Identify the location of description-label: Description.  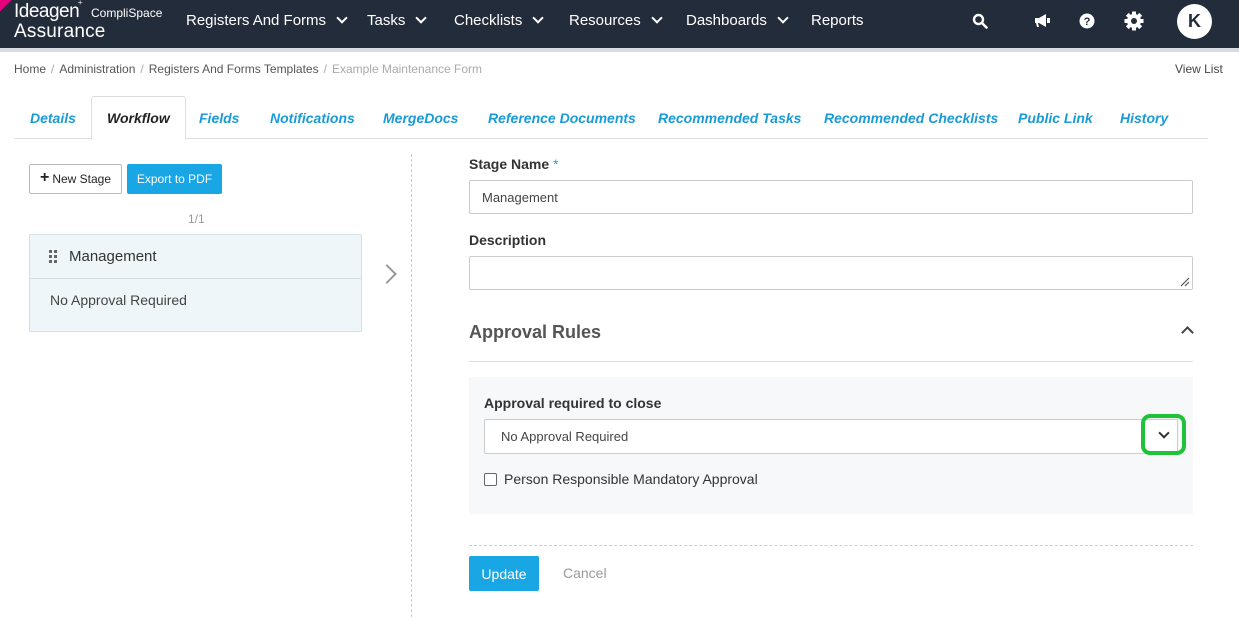
(508, 240).